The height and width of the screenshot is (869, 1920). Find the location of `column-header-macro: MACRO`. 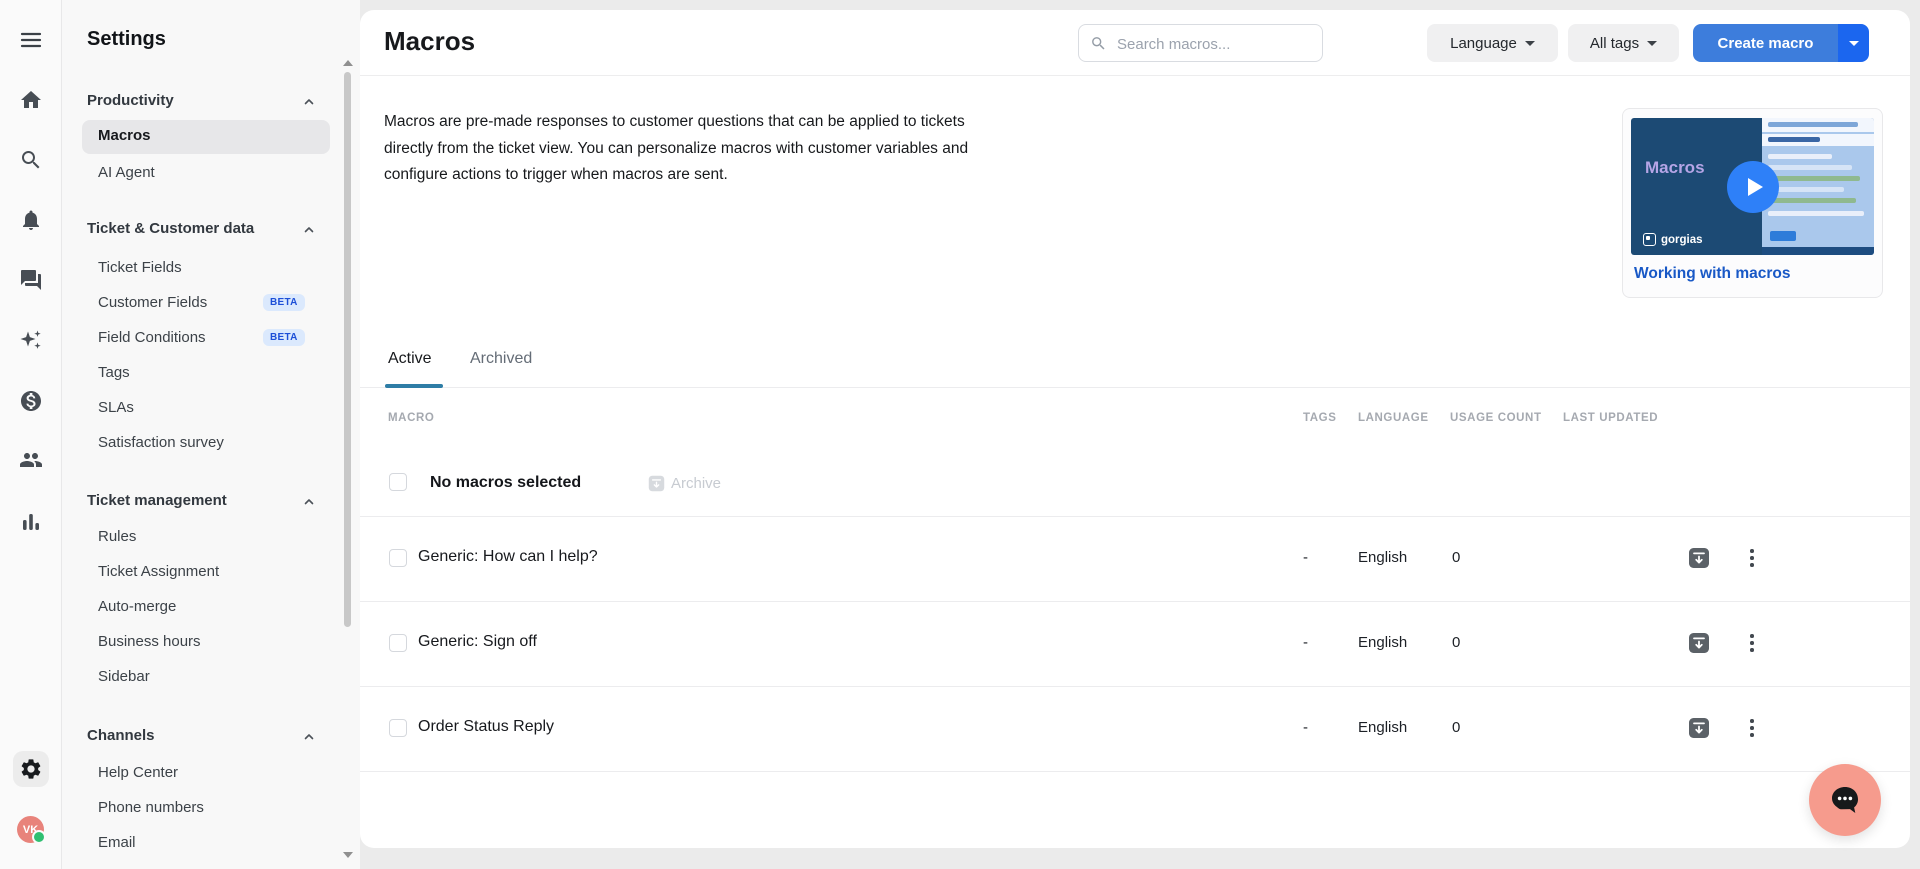

column-header-macro: MACRO is located at coordinates (411, 418).